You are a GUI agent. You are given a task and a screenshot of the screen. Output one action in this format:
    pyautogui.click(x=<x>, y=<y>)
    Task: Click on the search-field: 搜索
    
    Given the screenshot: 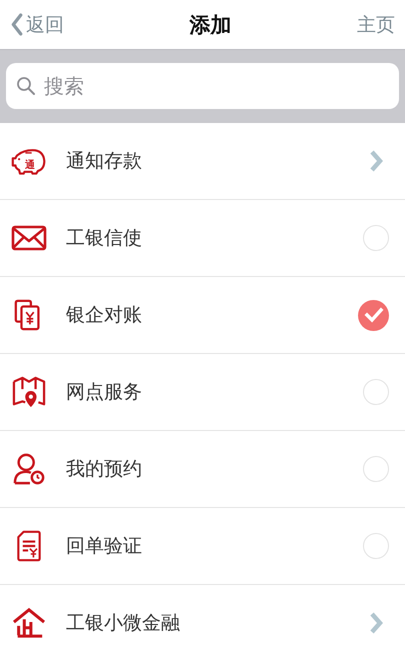 What is the action you would take?
    pyautogui.click(x=202, y=86)
    